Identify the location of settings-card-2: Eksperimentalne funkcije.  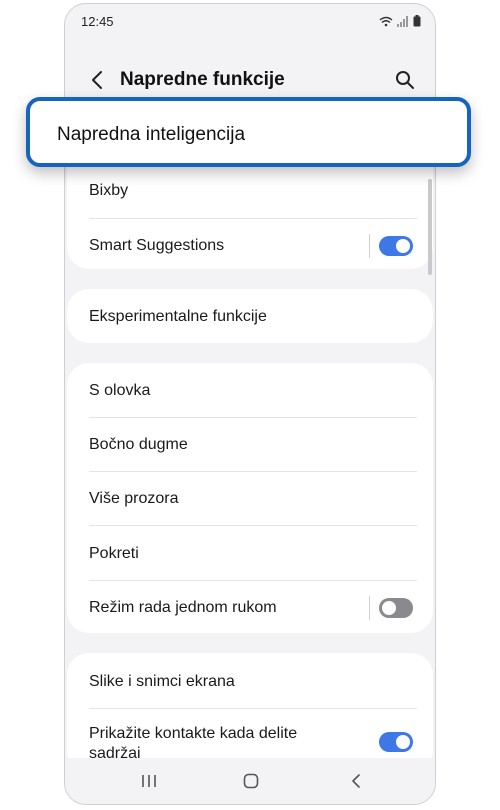
(250, 316).